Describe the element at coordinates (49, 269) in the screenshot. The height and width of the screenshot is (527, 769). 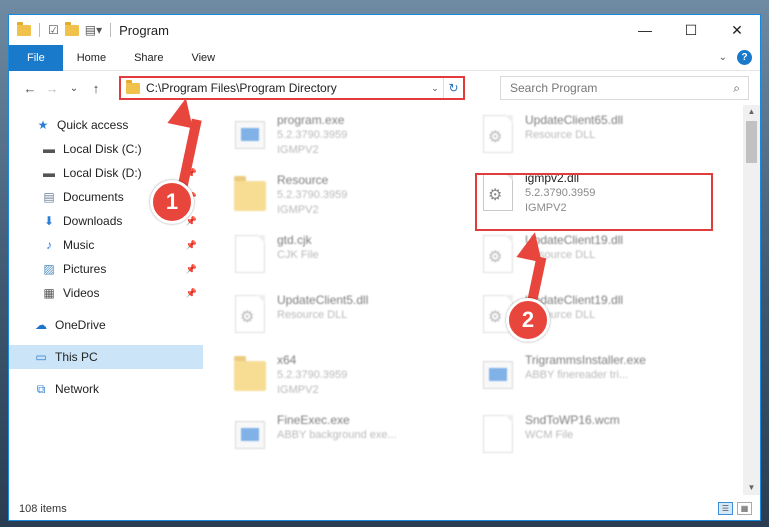
I see `pictures-icon: ▨` at that location.